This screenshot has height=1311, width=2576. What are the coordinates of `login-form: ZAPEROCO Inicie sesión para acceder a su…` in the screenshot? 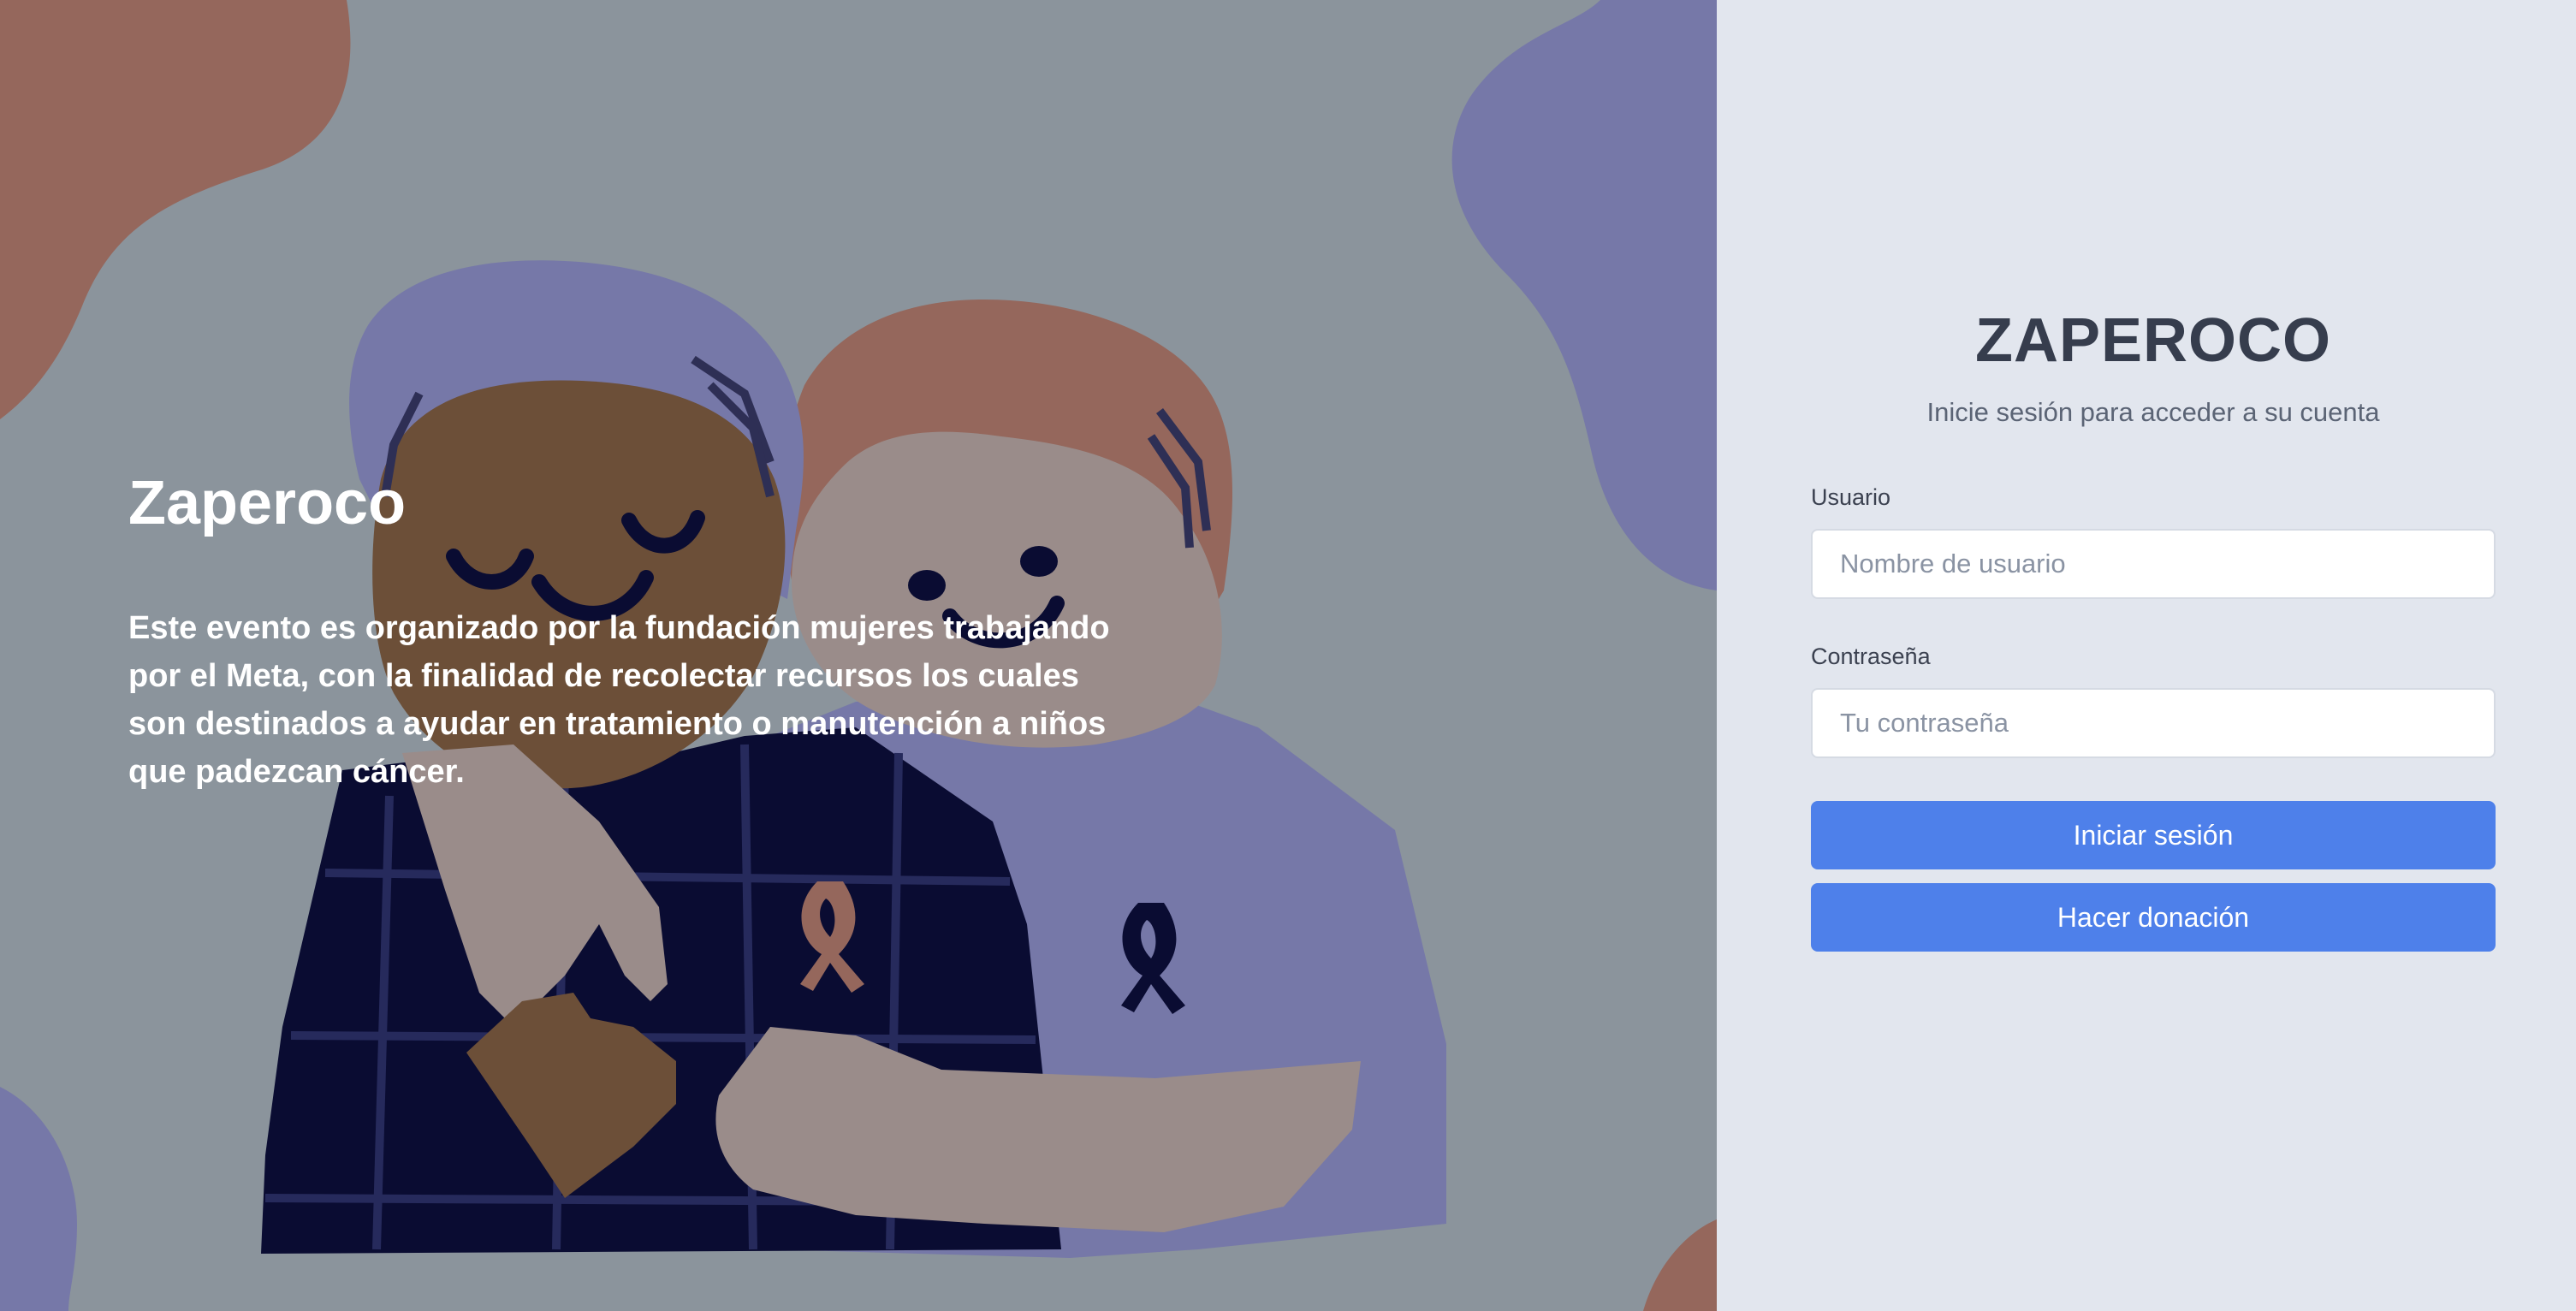 It's located at (2153, 626).